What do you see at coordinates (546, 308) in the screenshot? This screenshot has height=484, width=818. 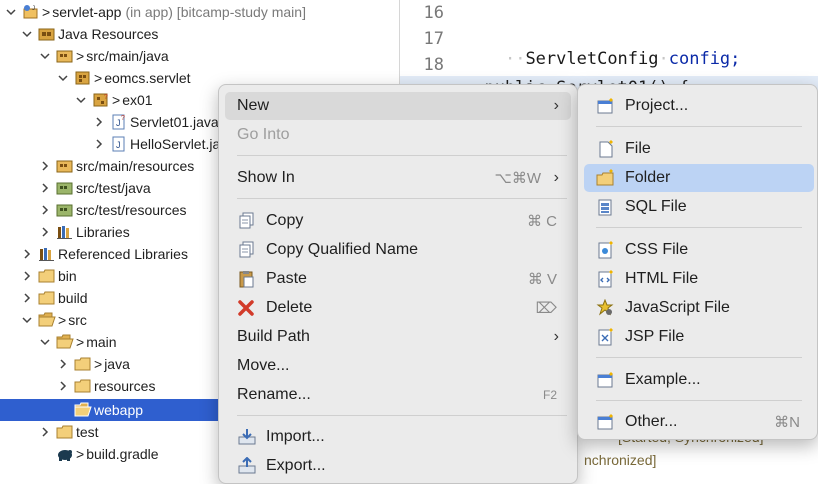 I see `menu-shortcut: ⌦` at bounding box center [546, 308].